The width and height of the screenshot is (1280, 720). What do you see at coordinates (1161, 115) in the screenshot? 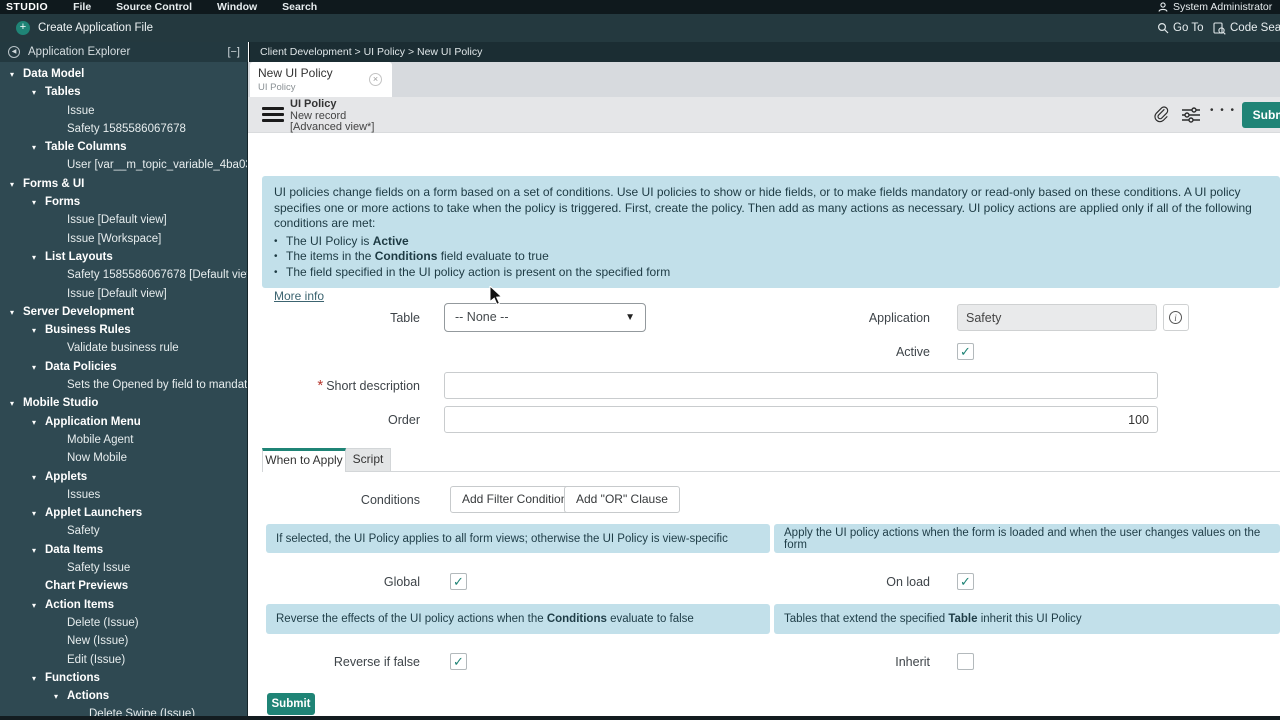
I see `paperclip-icon` at bounding box center [1161, 115].